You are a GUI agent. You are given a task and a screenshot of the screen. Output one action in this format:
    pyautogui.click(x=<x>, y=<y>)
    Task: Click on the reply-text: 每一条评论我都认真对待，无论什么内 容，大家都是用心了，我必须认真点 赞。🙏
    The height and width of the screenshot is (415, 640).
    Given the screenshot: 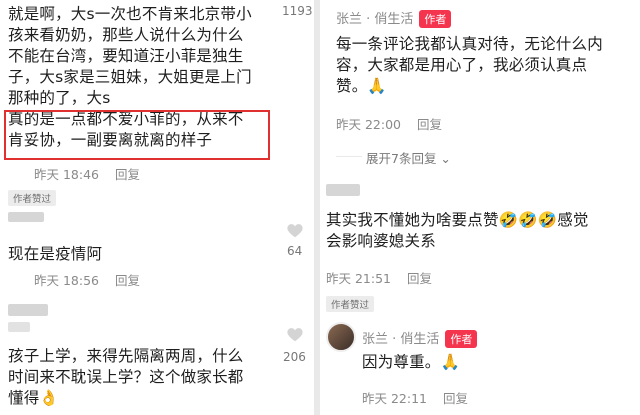 What is the action you would take?
    pyautogui.click(x=469, y=65)
    